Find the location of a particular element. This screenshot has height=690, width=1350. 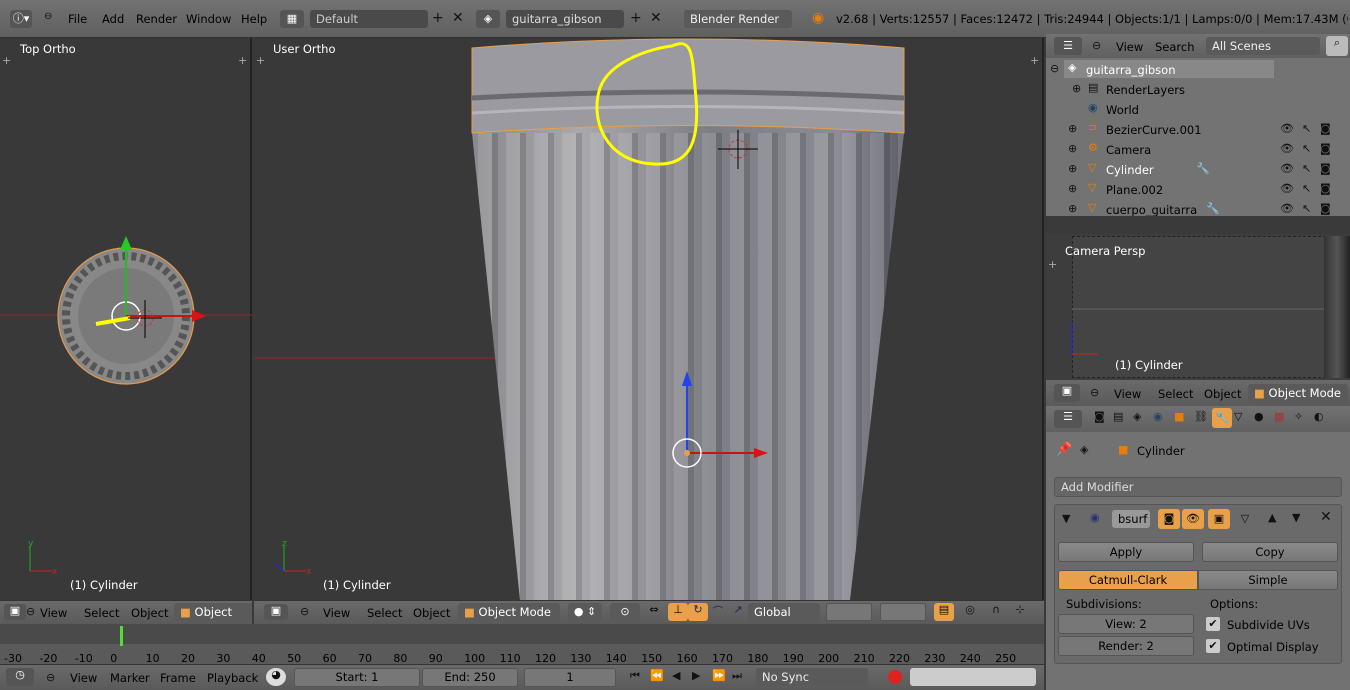

end-frame-field: End: 250 is located at coordinates (470, 677).